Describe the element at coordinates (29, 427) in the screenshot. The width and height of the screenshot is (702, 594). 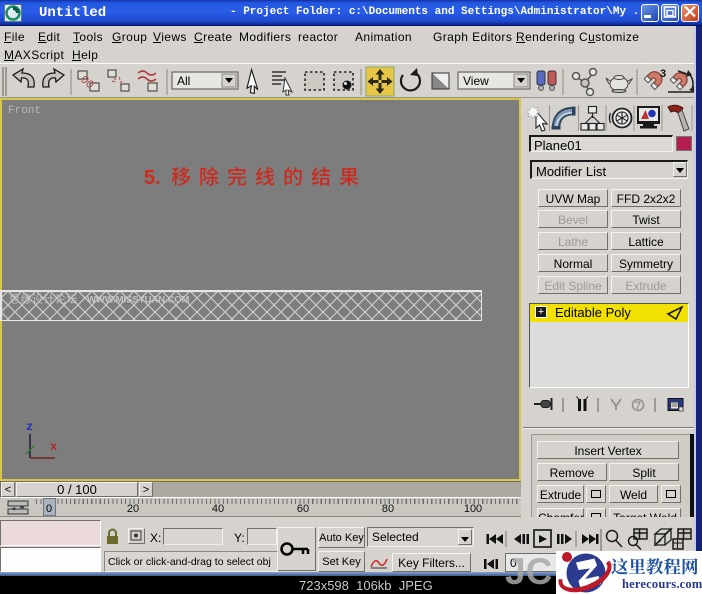
I see `svg-text: z` at that location.